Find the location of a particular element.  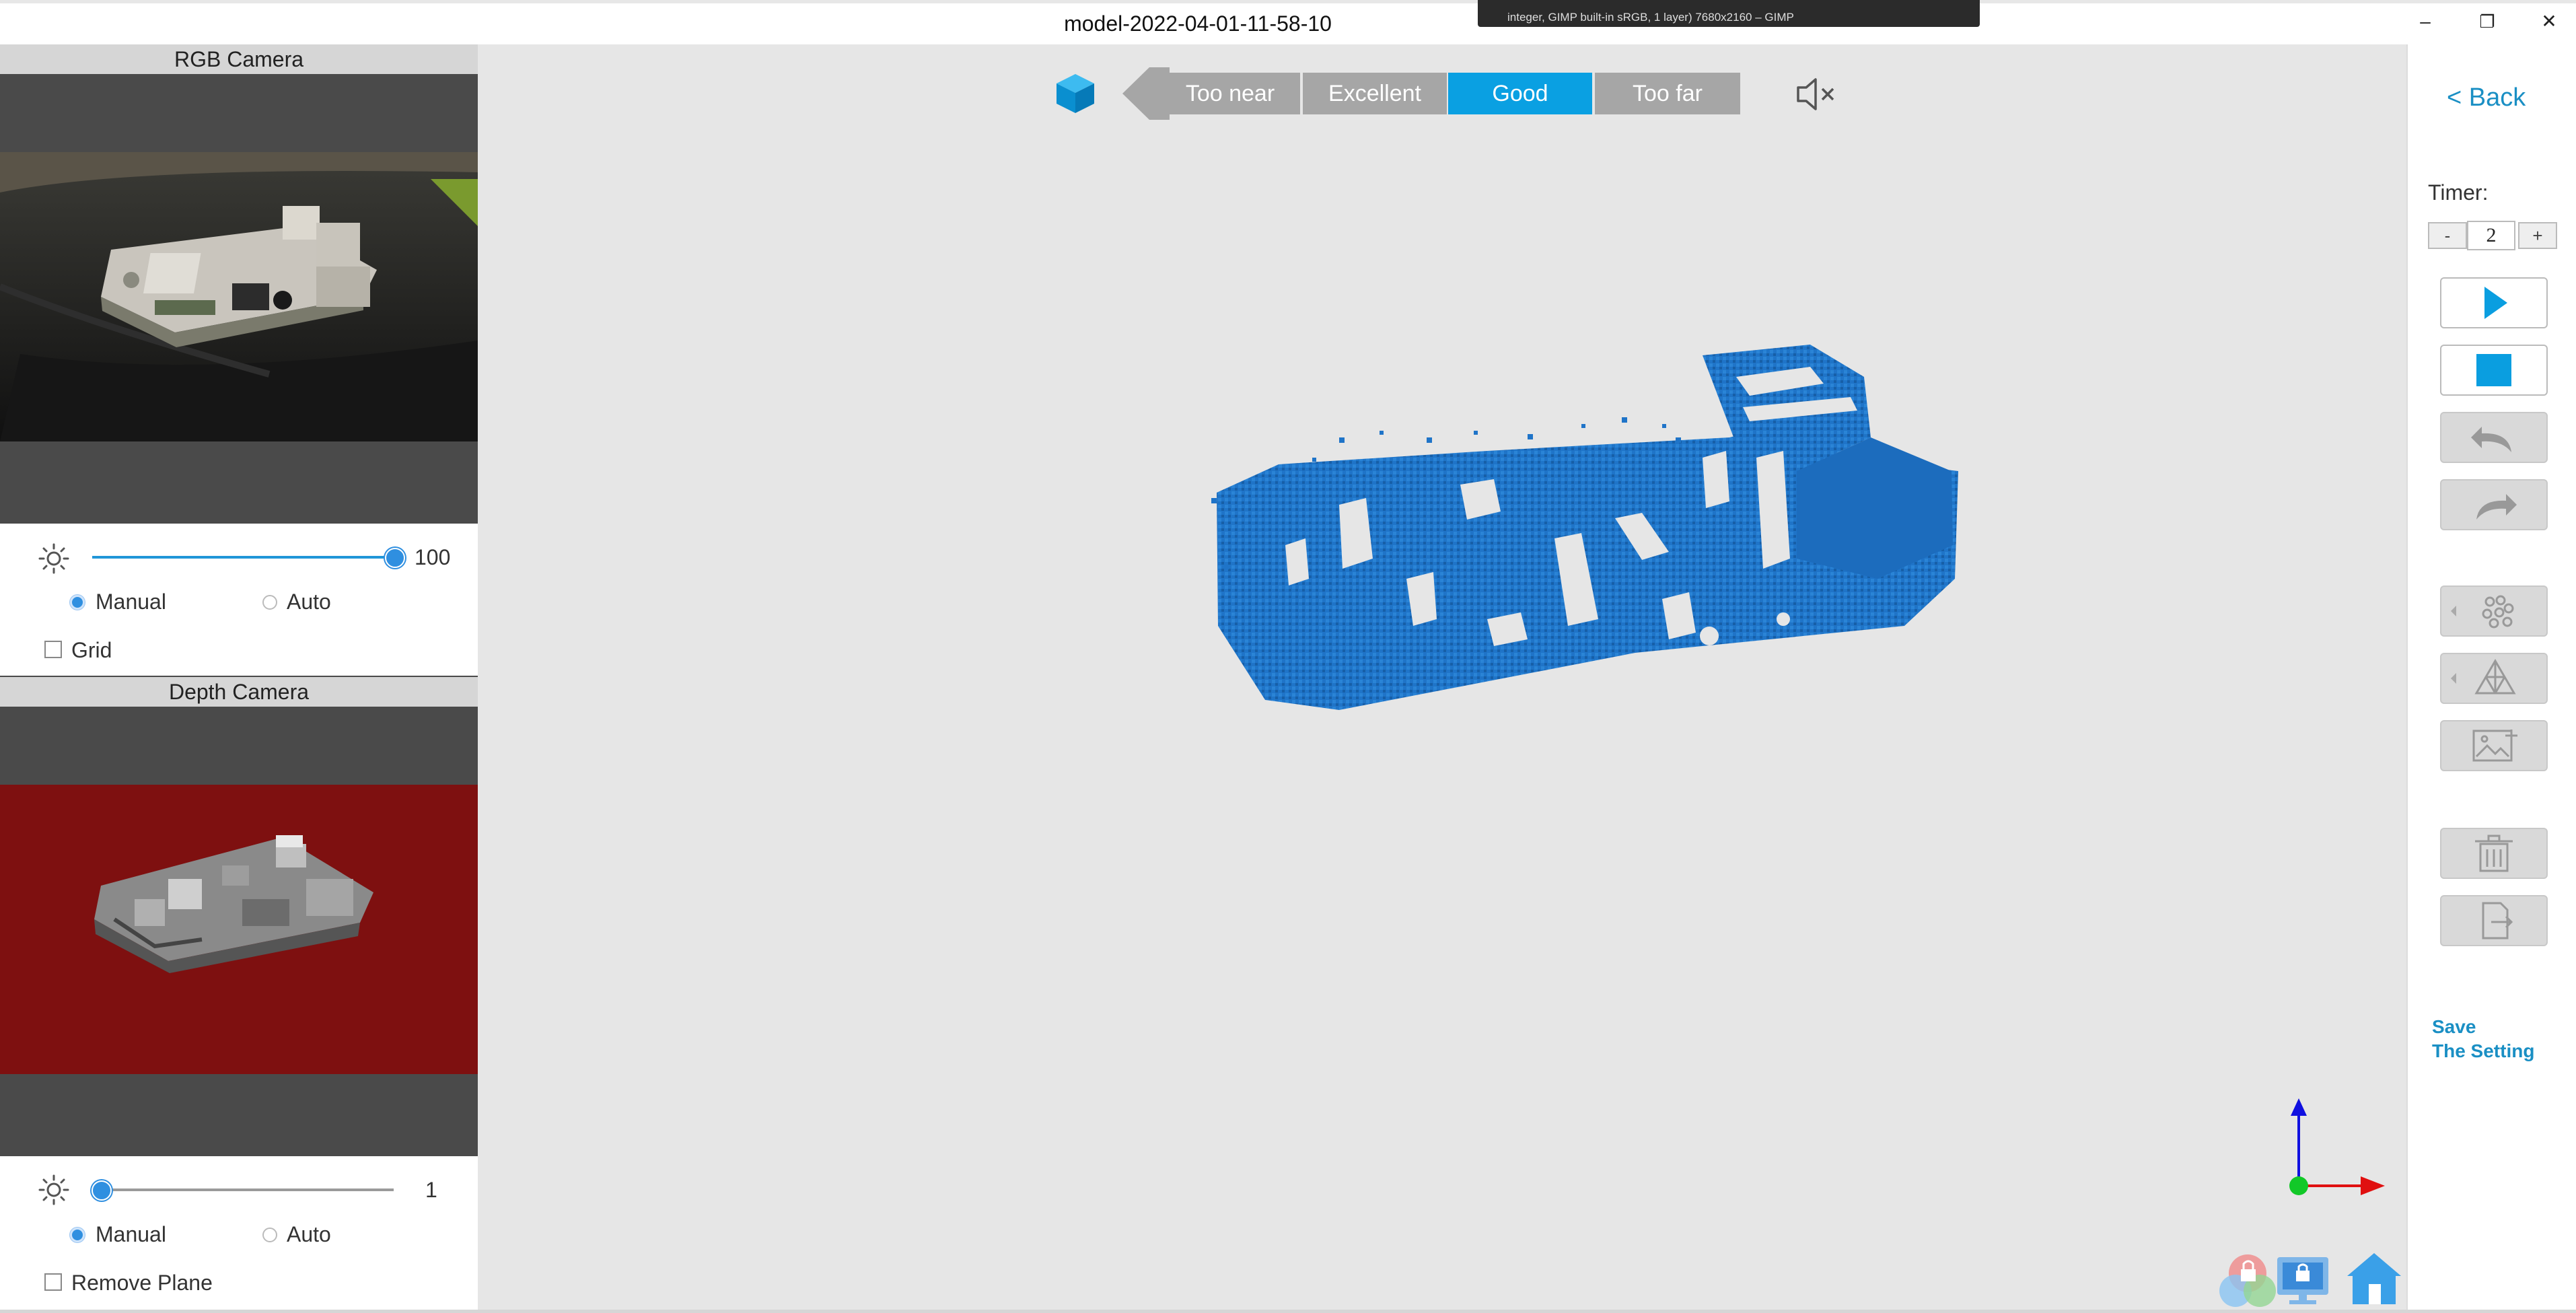

timer-minus-button: - is located at coordinates (2447, 235).